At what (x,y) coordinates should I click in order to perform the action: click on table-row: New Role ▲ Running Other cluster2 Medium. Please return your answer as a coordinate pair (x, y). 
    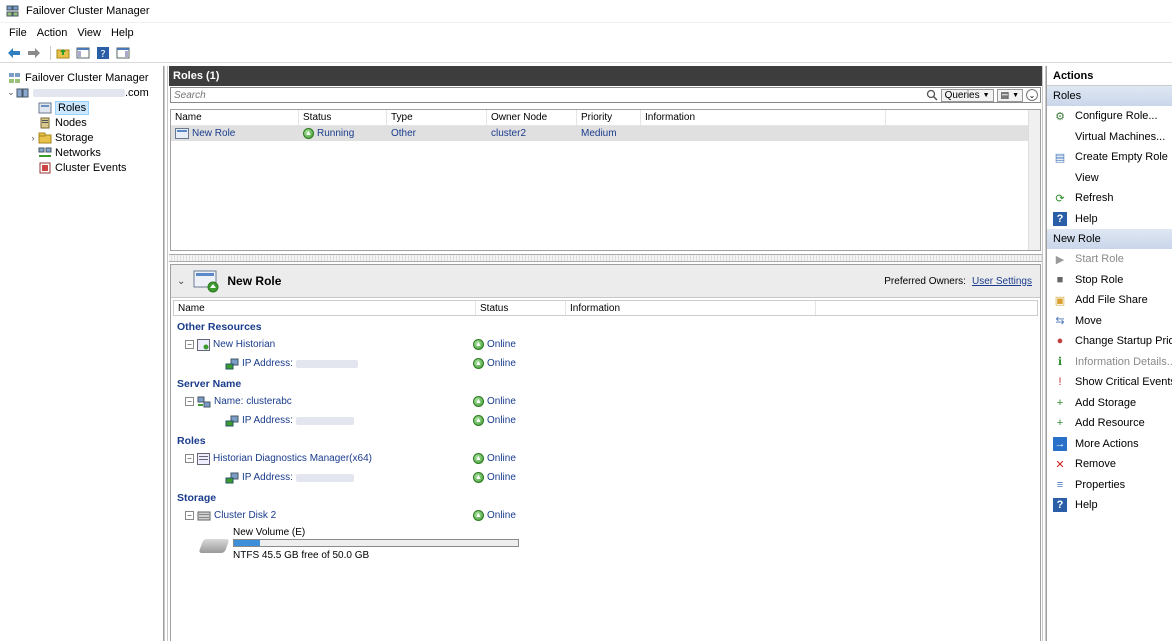
    Looking at the image, I should click on (605, 133).